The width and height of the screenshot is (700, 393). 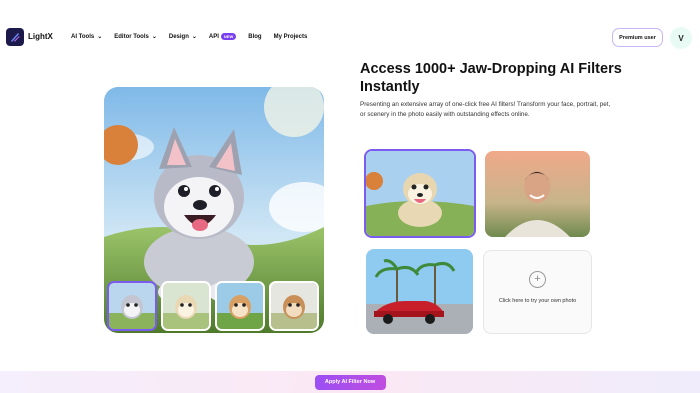 What do you see at coordinates (40, 36) in the screenshot?
I see `brand-name: LightX` at bounding box center [40, 36].